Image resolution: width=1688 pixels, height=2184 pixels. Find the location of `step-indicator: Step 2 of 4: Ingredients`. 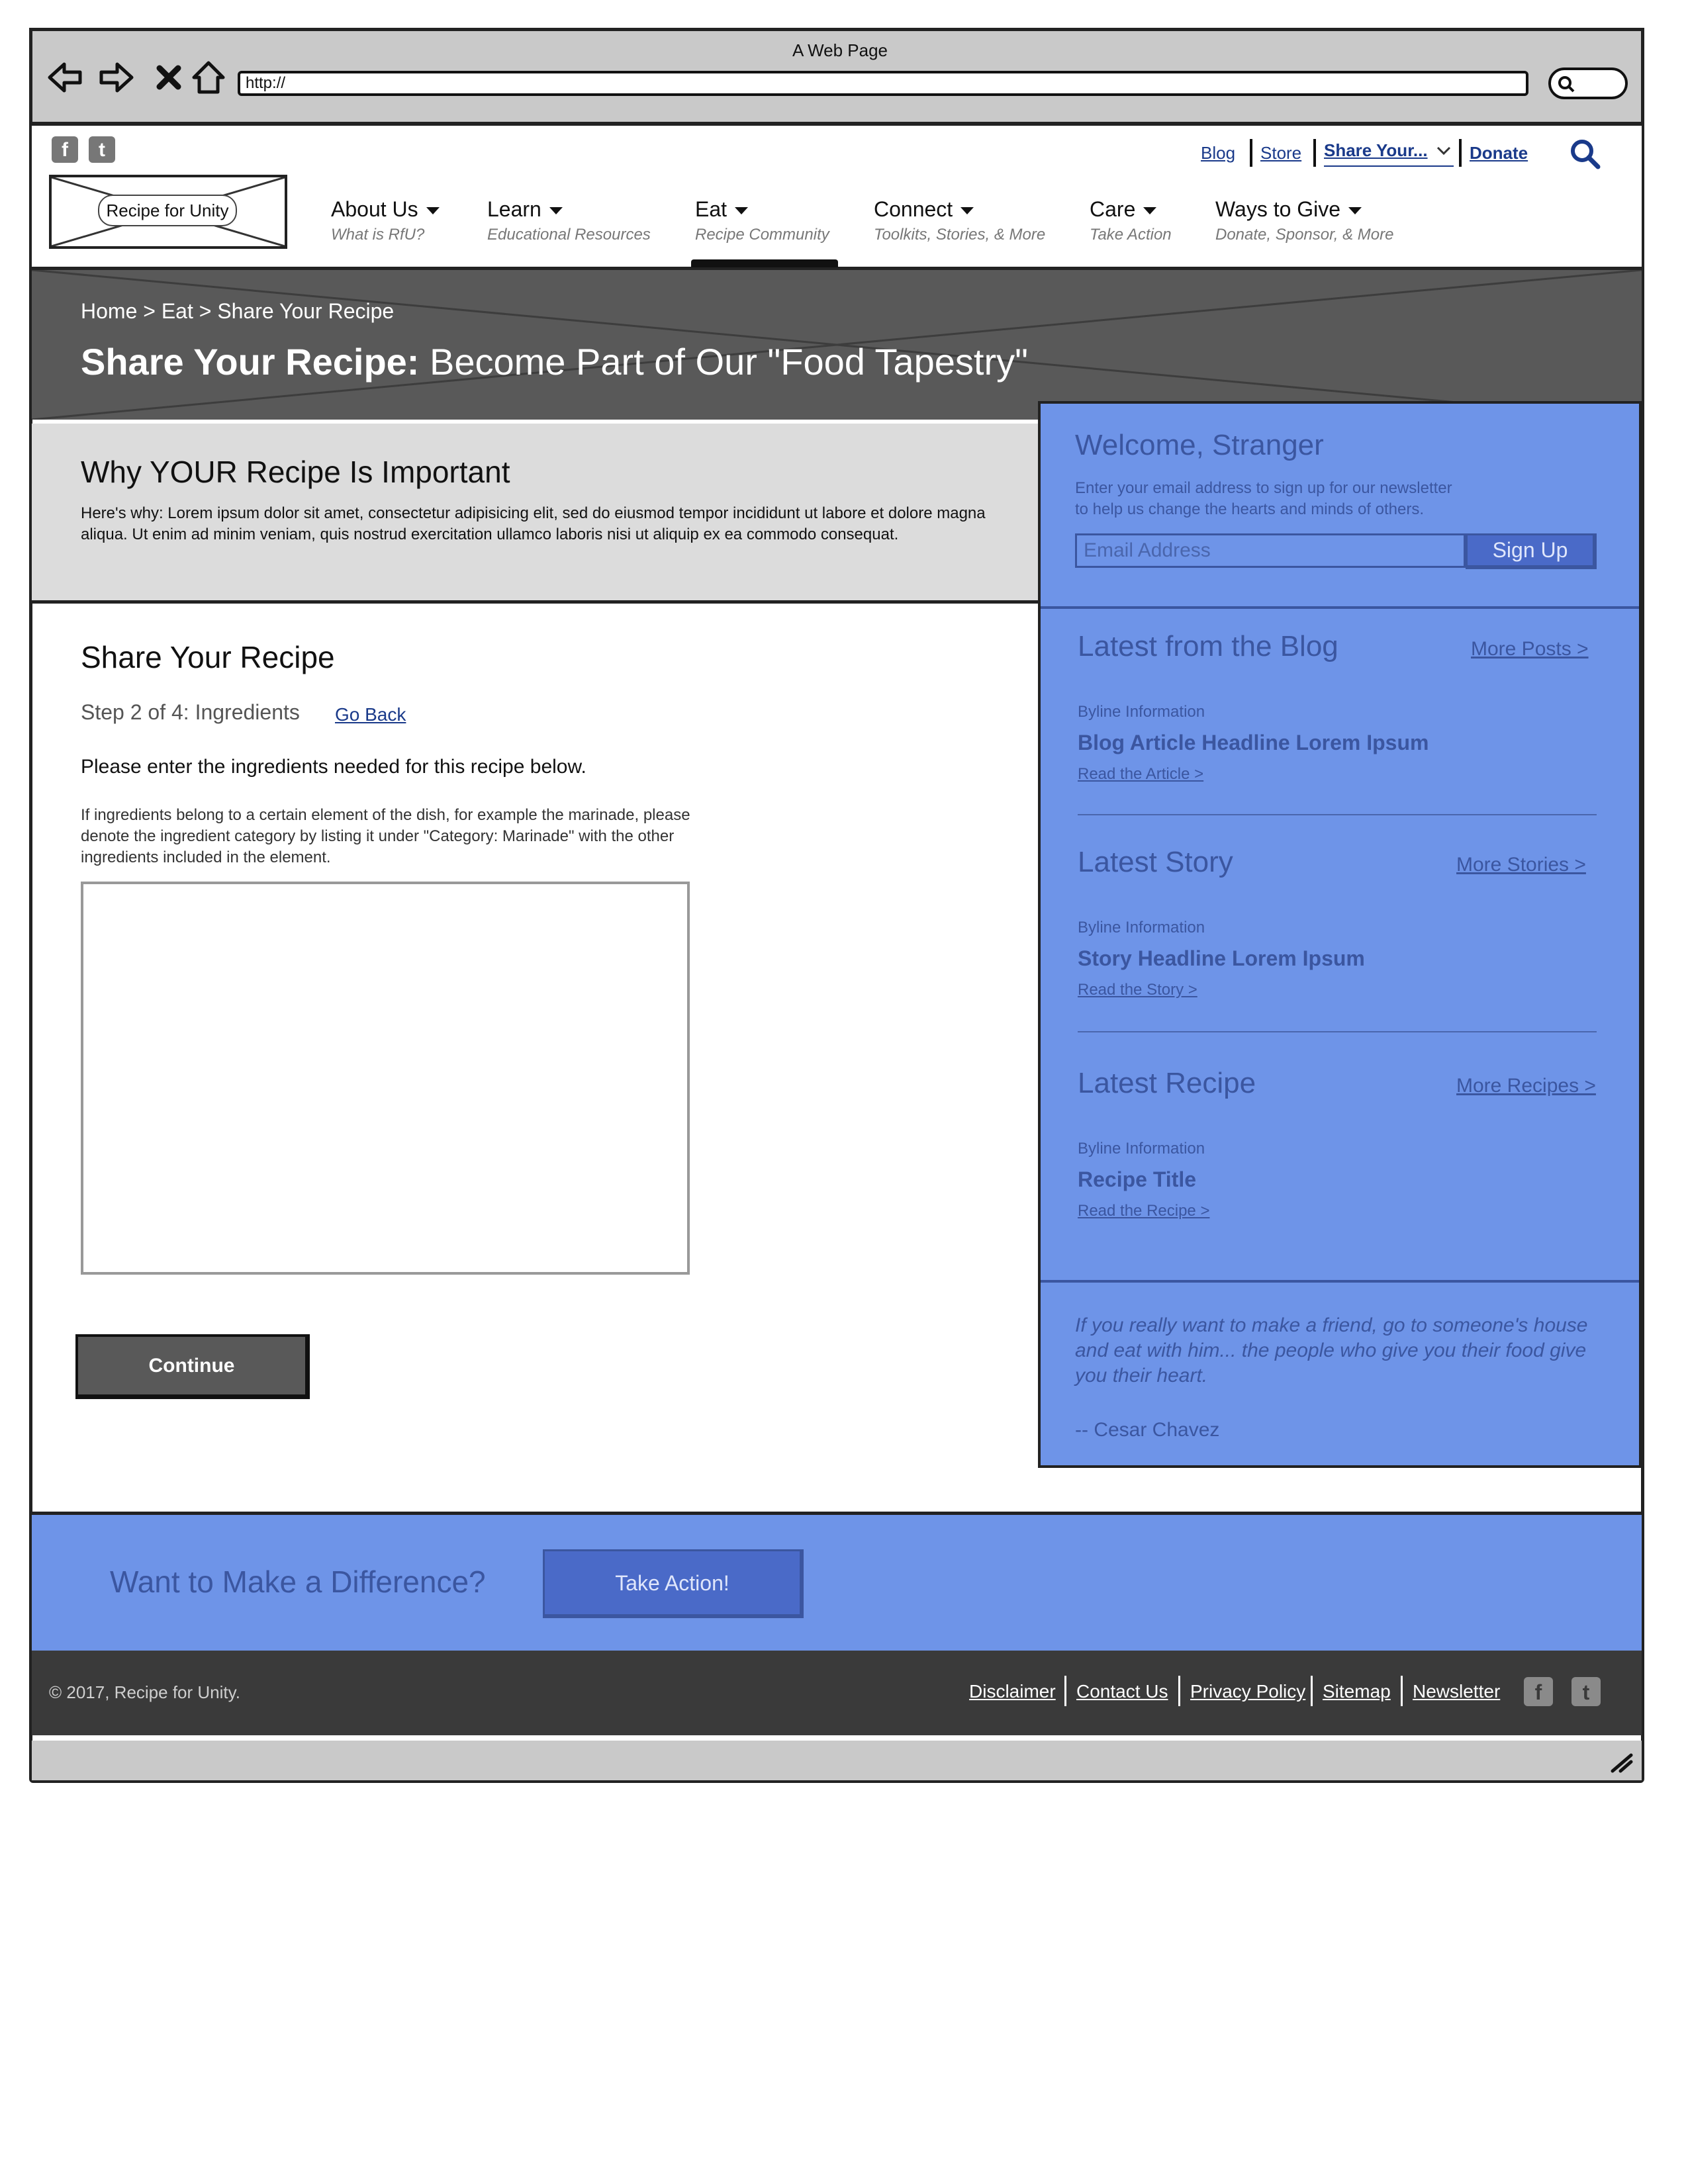

step-indicator: Step 2 of 4: Ingredients is located at coordinates (190, 712).